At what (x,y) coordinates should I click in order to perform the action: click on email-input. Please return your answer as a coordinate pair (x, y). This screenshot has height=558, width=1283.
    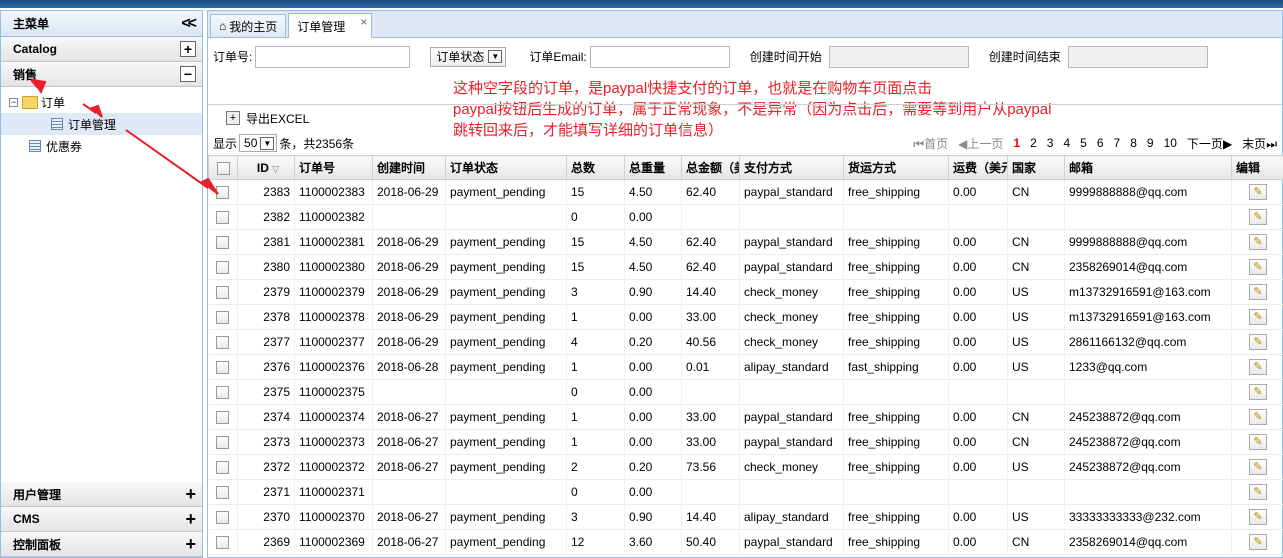
    Looking at the image, I should click on (659, 56).